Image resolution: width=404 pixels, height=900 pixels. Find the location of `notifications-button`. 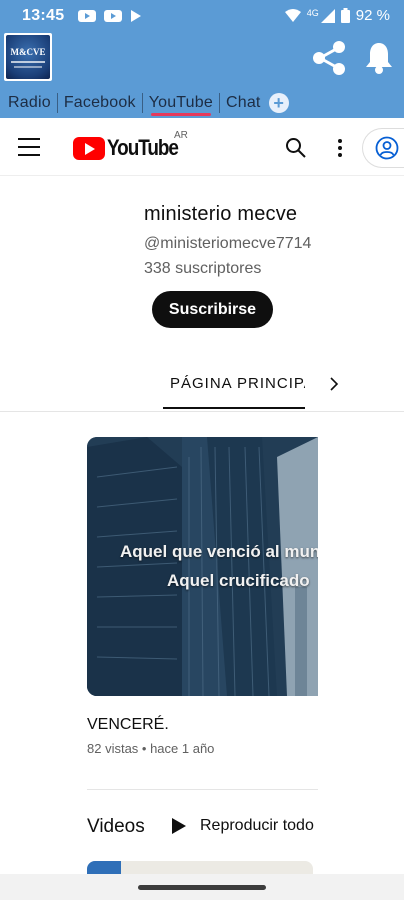

notifications-button is located at coordinates (379, 58).